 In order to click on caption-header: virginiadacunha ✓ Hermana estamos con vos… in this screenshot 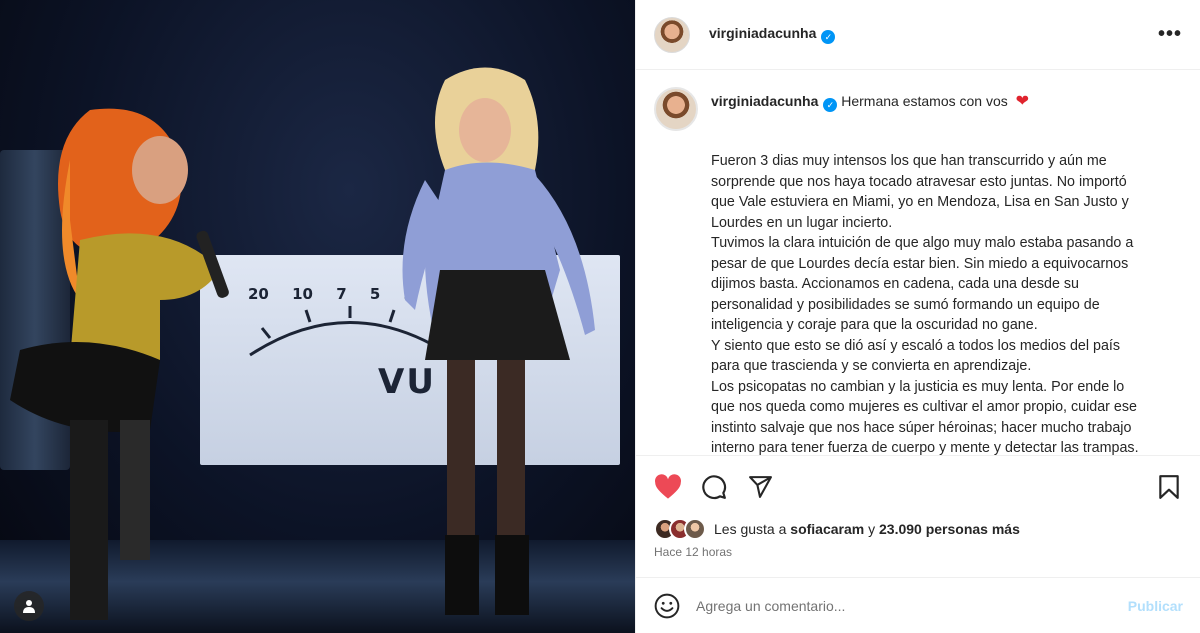, I will do `click(918, 109)`.